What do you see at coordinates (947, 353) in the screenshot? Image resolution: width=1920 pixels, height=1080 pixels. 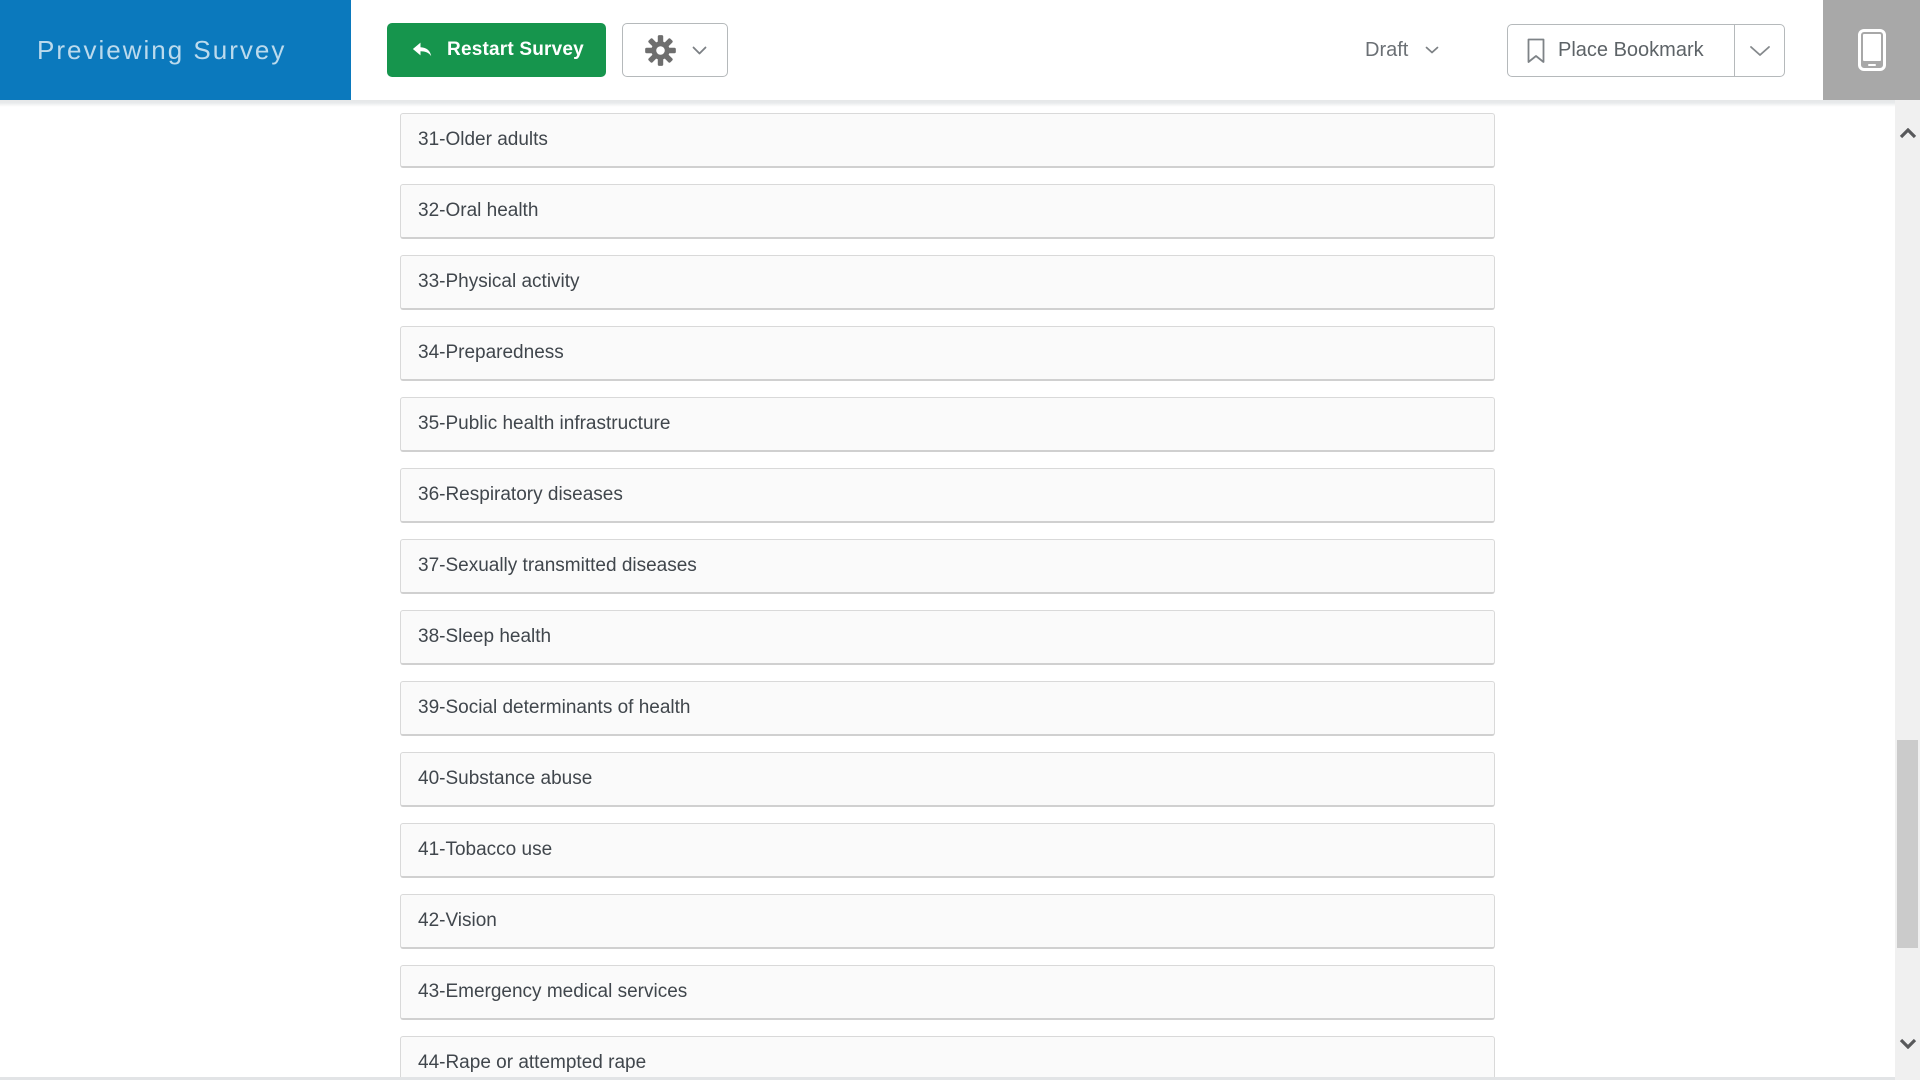 I see `choice-item: 34-Preparedness` at bounding box center [947, 353].